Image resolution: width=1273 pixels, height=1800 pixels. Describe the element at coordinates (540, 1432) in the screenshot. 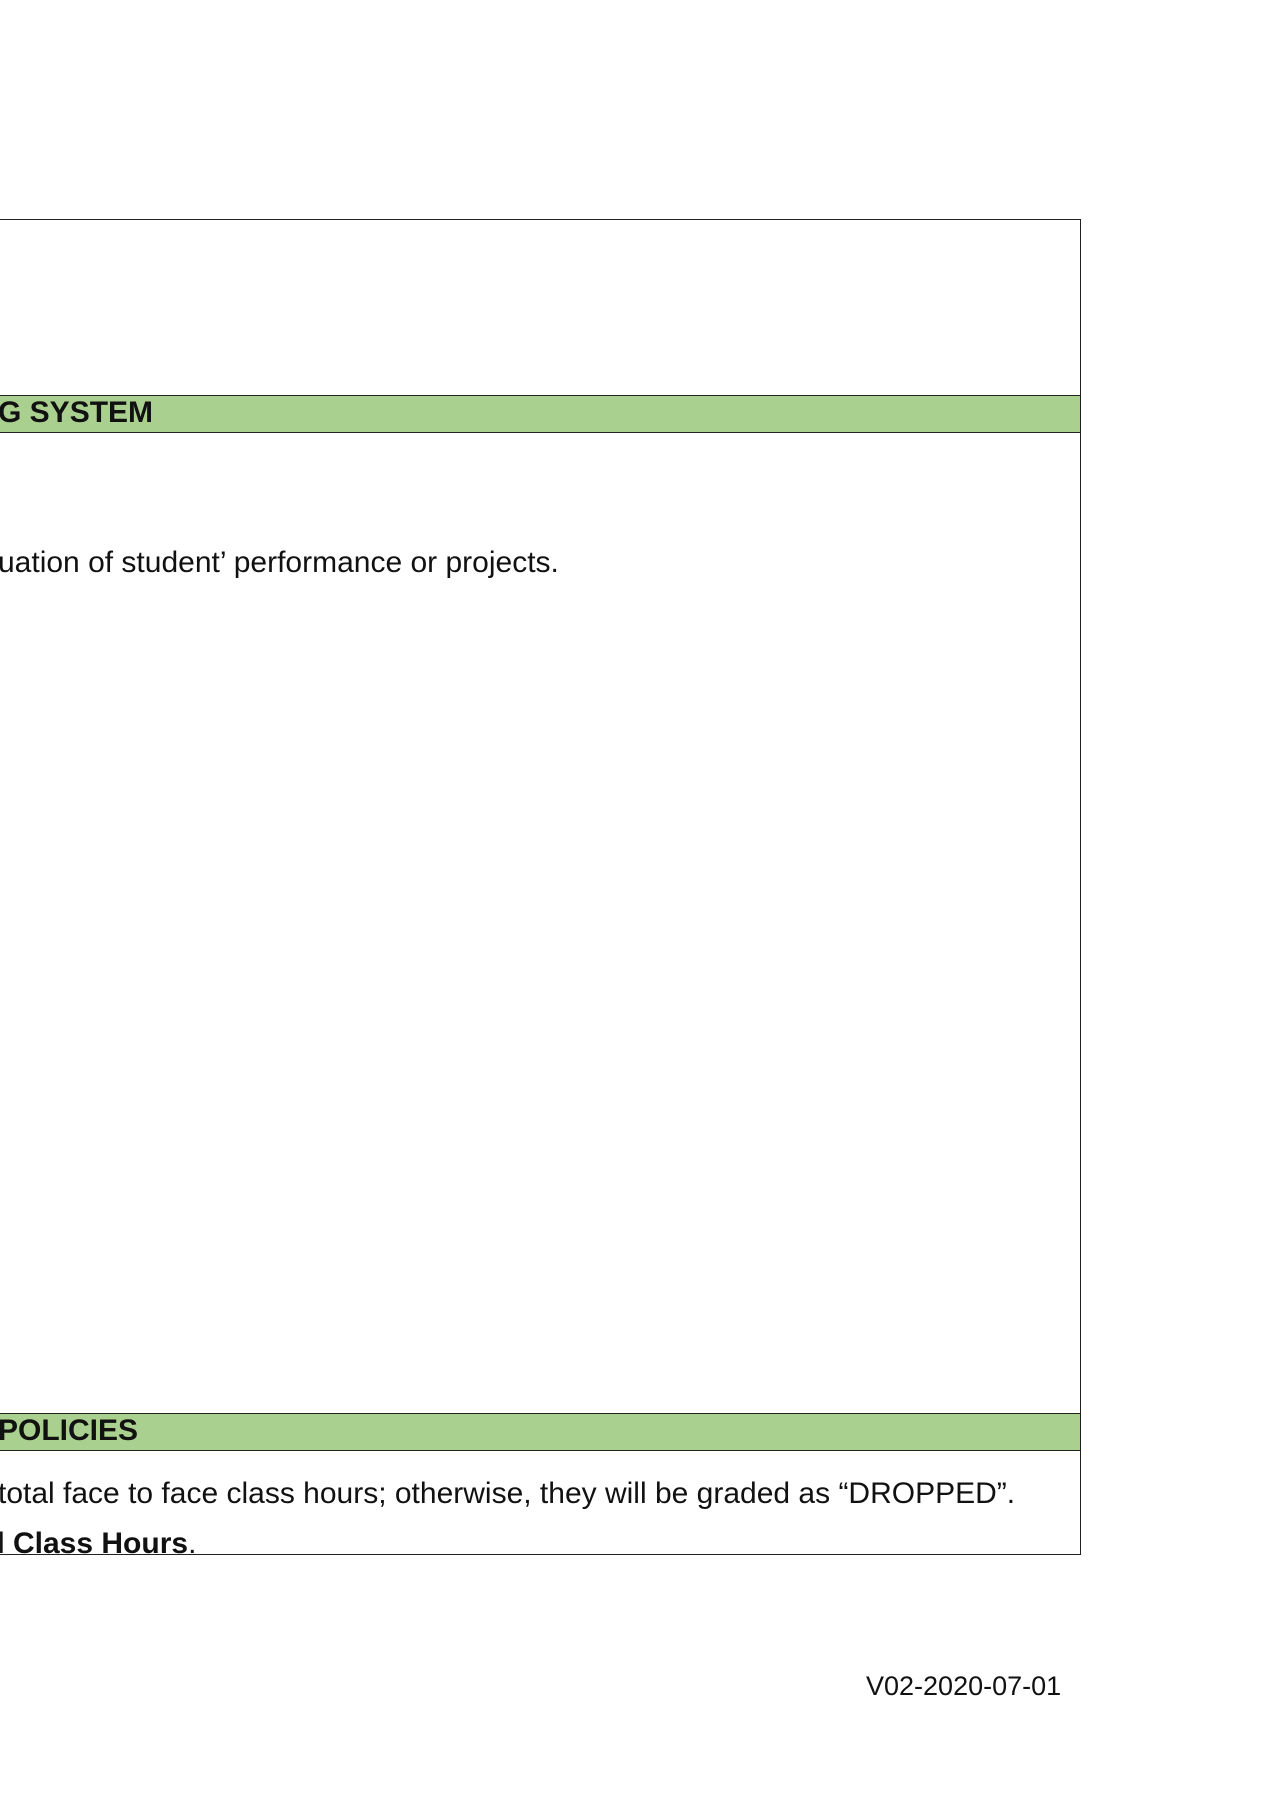

I see `policies-header-band: POLICIES` at that location.